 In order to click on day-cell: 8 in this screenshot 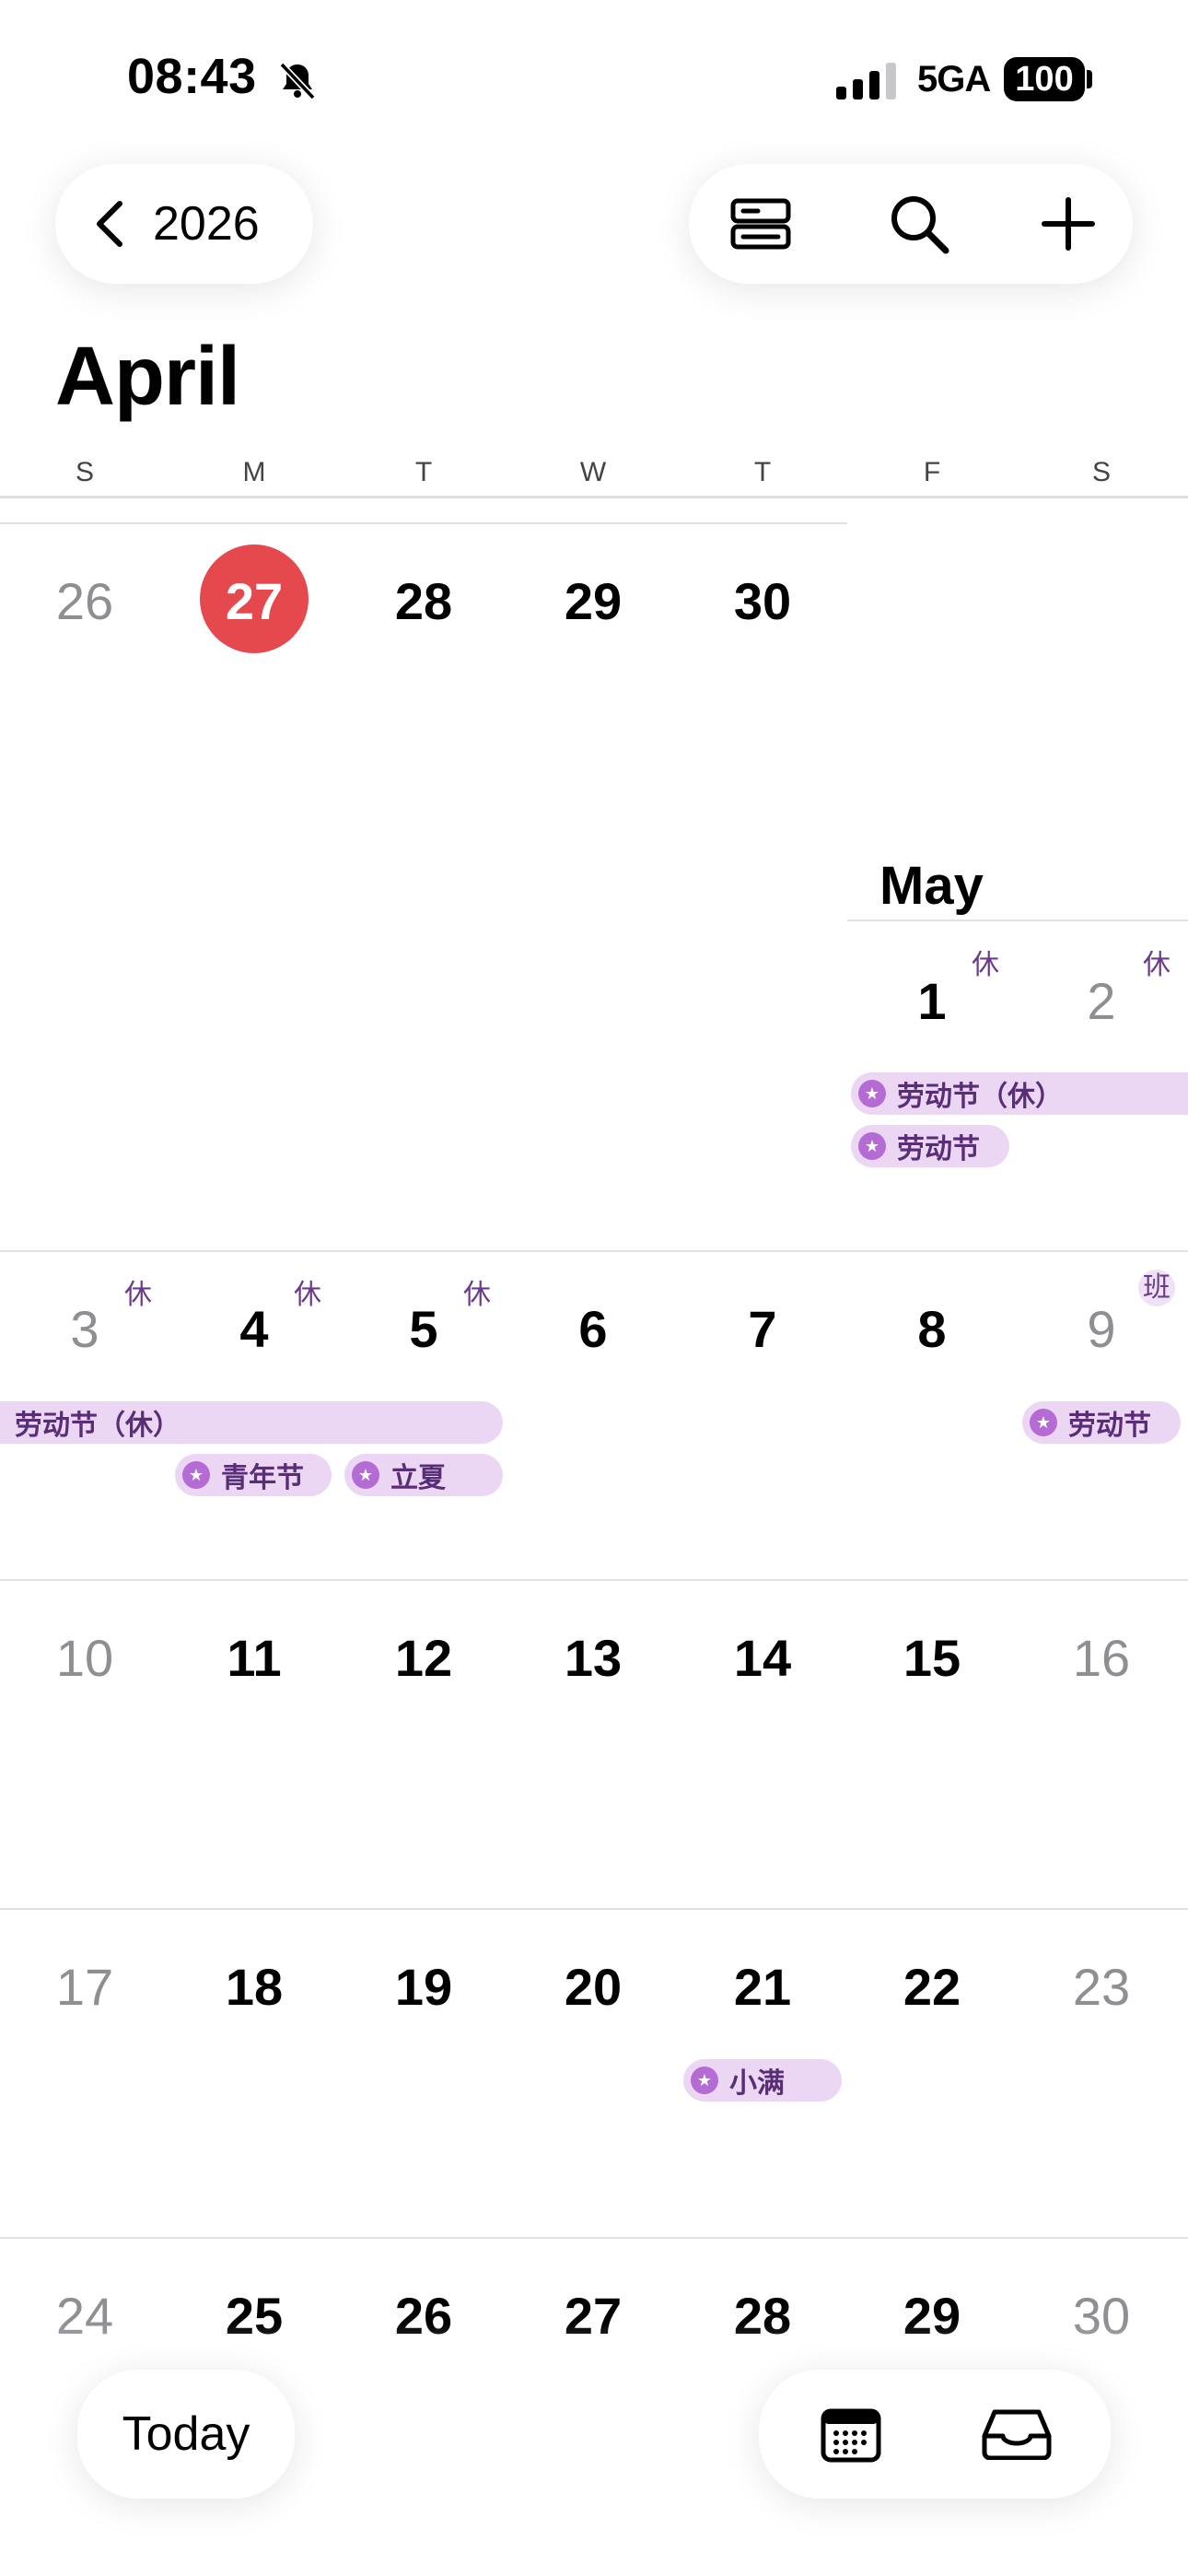, I will do `click(932, 1329)`.